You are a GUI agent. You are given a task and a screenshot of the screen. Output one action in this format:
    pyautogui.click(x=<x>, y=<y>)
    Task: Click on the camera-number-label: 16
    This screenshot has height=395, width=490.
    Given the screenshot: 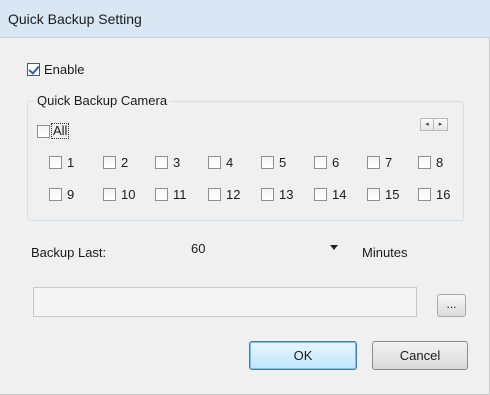 What is the action you would take?
    pyautogui.click(x=443, y=194)
    